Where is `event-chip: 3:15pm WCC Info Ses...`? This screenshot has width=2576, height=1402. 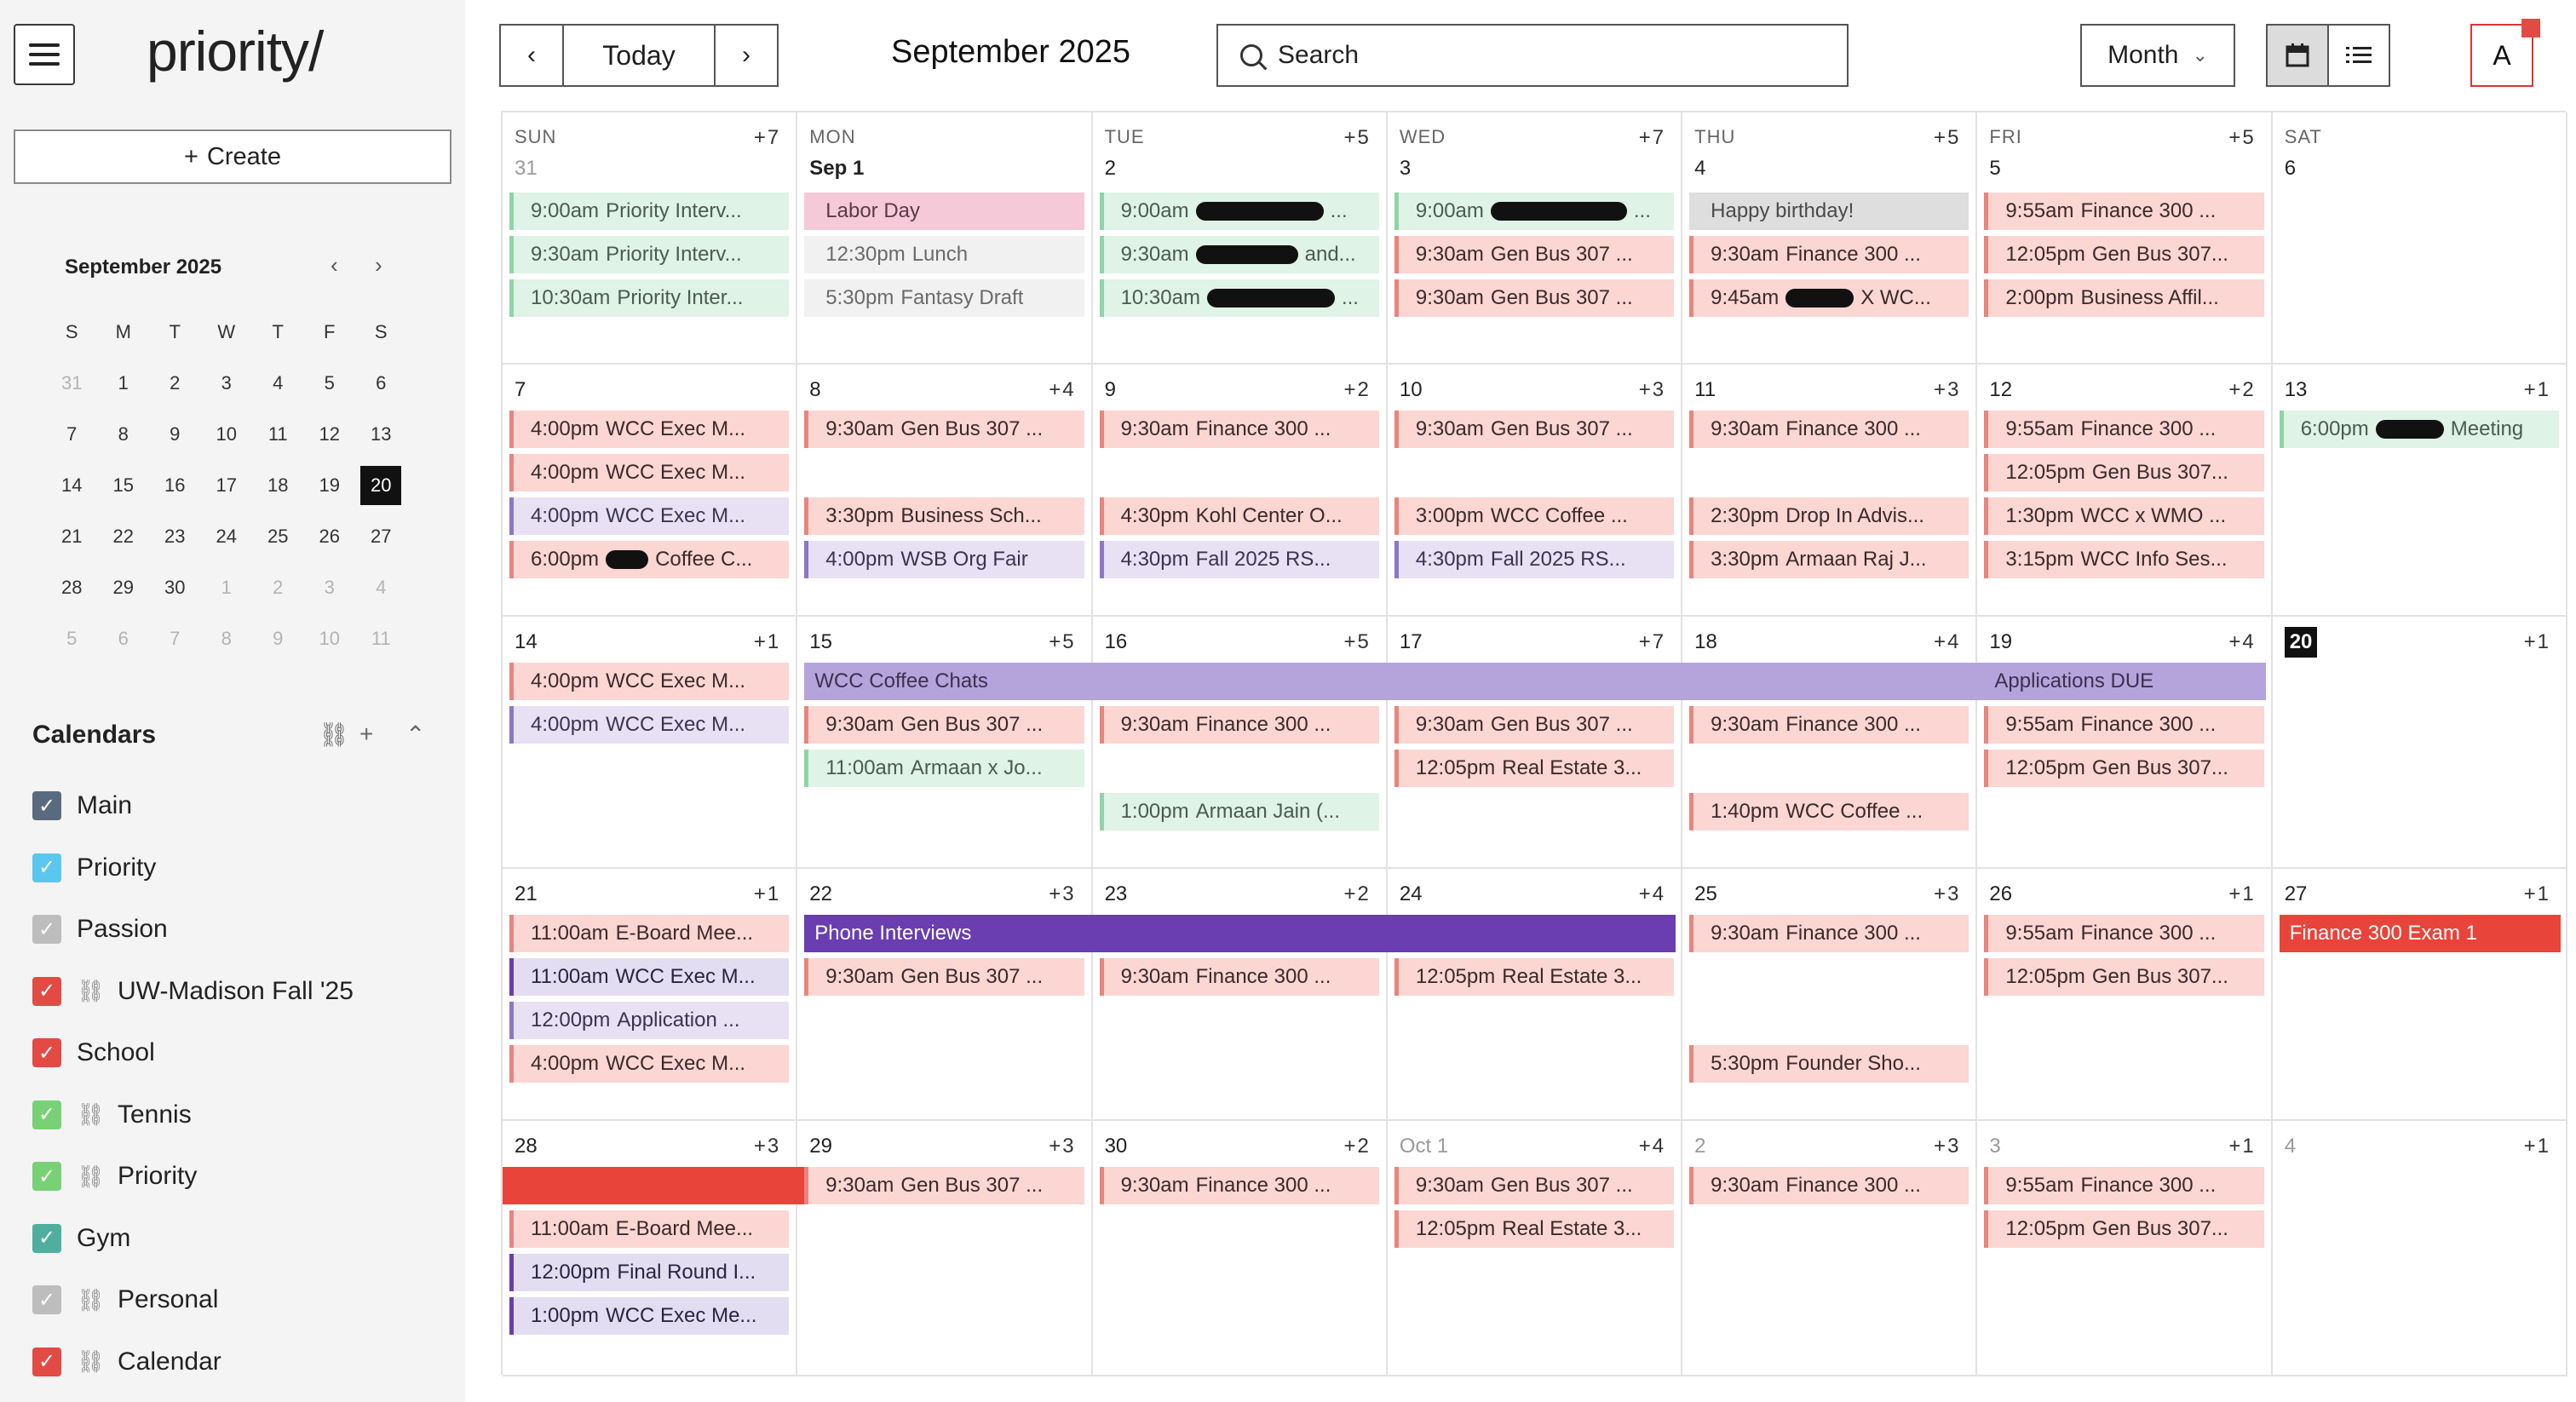
event-chip: 3:15pm WCC Info Ses... is located at coordinates (2124, 559).